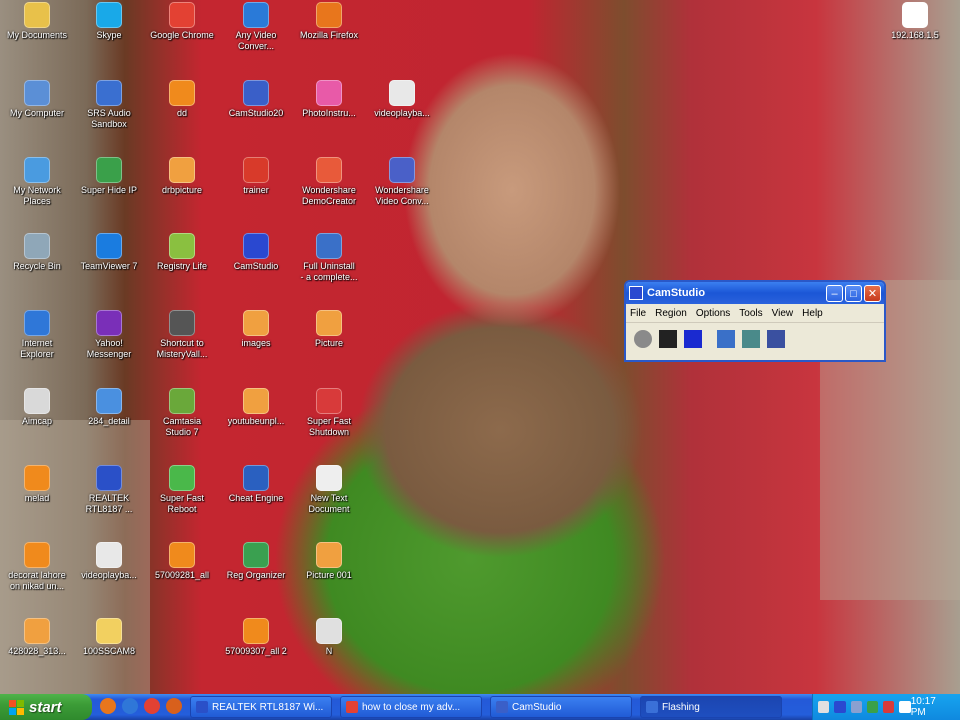  I want to click on annotation-icon, so click(726, 339).